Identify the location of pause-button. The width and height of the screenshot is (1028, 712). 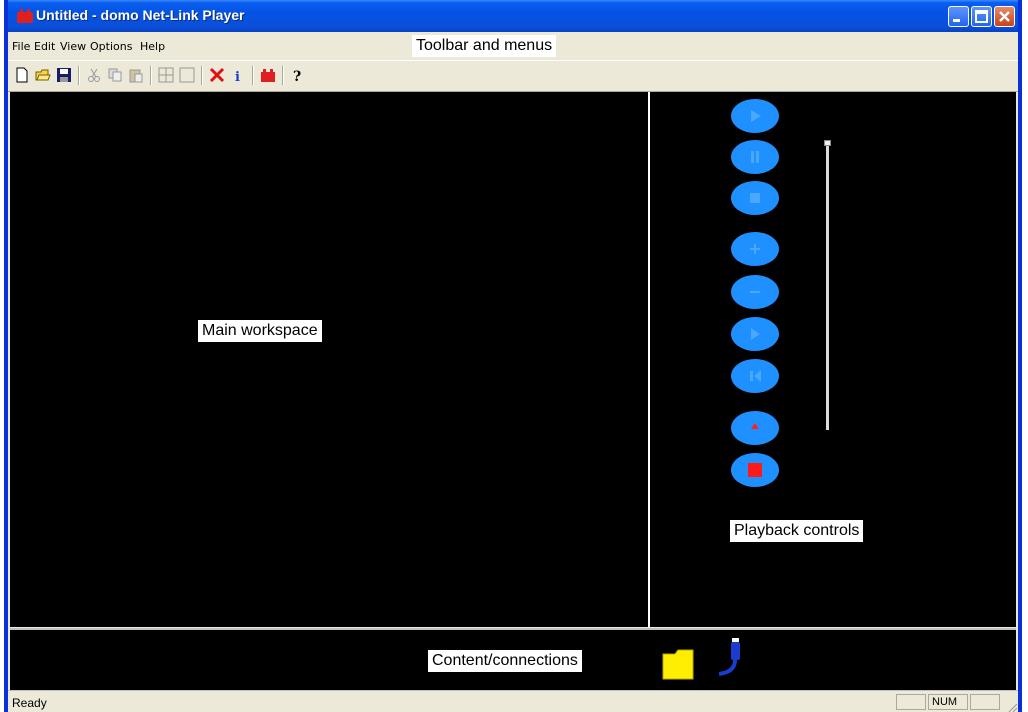
(755, 157).